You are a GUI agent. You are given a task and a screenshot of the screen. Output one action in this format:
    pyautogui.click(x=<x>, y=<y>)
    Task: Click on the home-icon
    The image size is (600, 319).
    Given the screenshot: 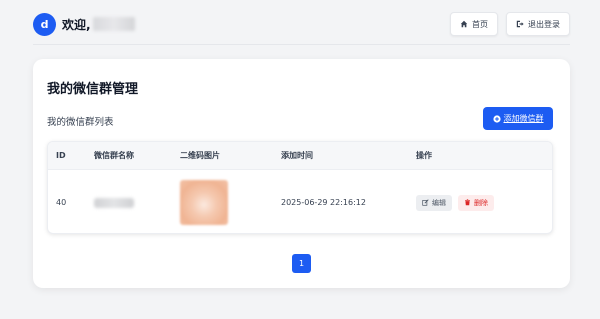 What is the action you would take?
    pyautogui.click(x=464, y=24)
    